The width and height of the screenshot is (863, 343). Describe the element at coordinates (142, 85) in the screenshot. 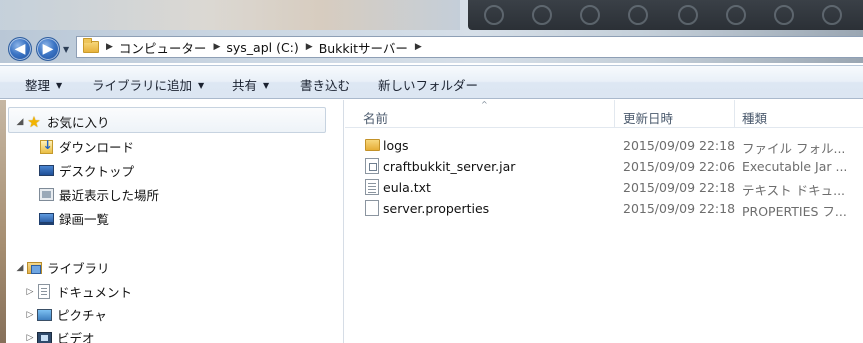

I see `include-in-library-label: ライブラリに追加` at that location.